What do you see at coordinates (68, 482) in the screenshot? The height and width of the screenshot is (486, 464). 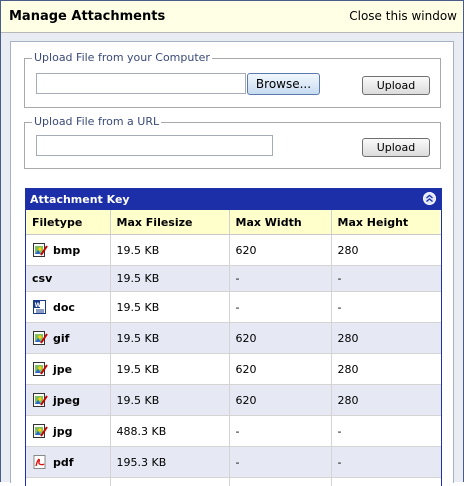 I see `filetype-cell` at bounding box center [68, 482].